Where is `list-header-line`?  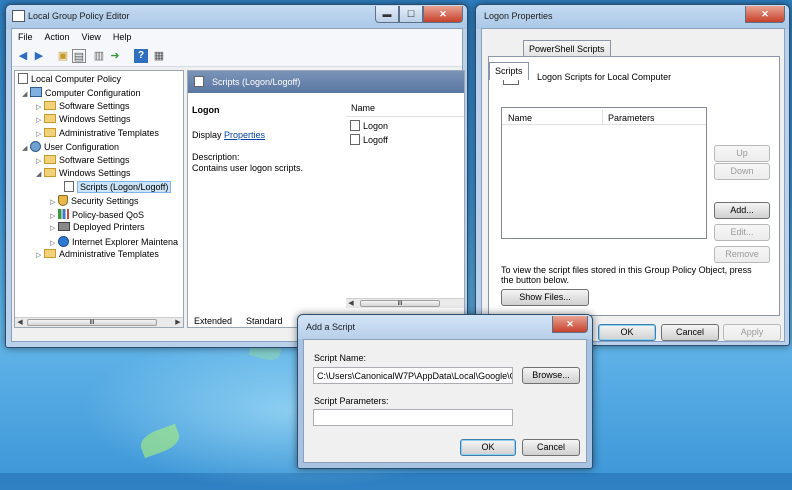 list-header-line is located at coordinates (405, 116).